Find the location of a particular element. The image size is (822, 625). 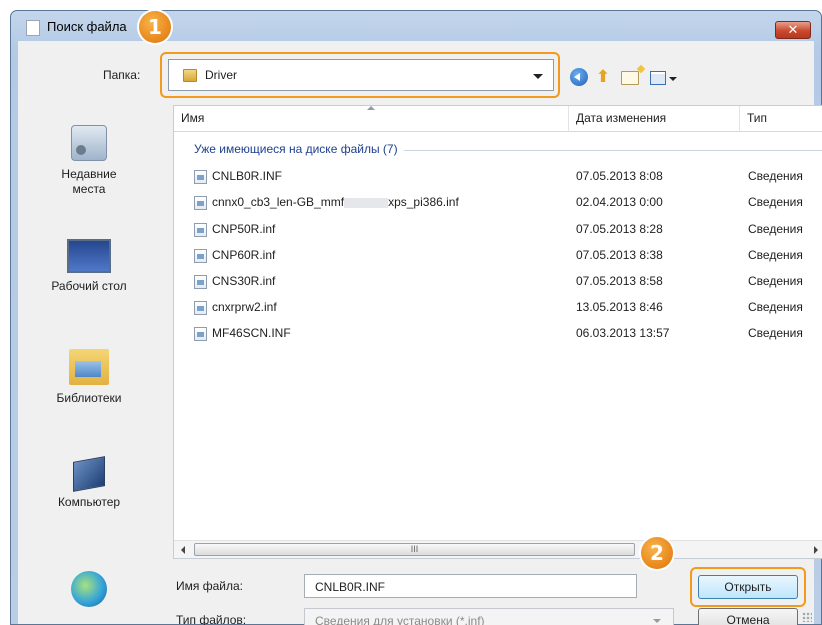

file-date: 07.05.2013 8:38 is located at coordinates (619, 255).